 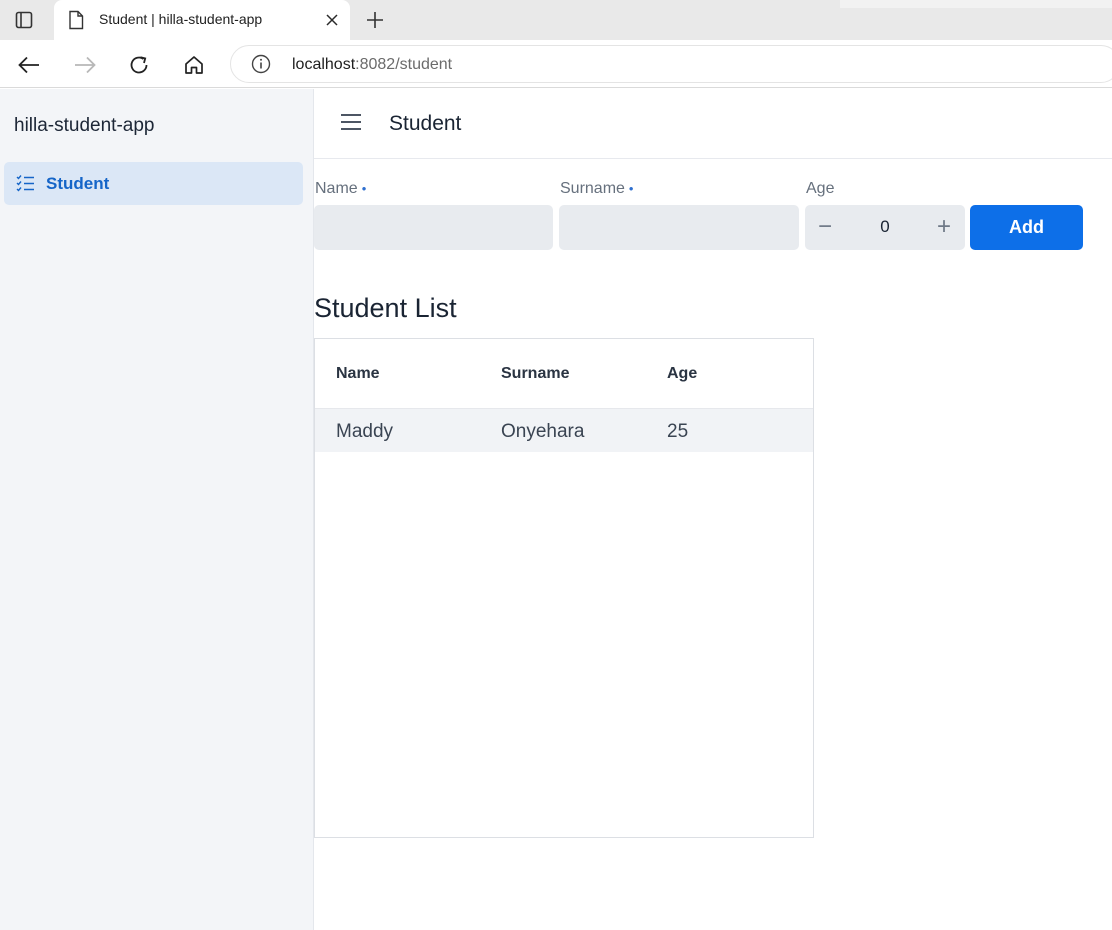 What do you see at coordinates (26, 185) in the screenshot?
I see `checklist-icon` at bounding box center [26, 185].